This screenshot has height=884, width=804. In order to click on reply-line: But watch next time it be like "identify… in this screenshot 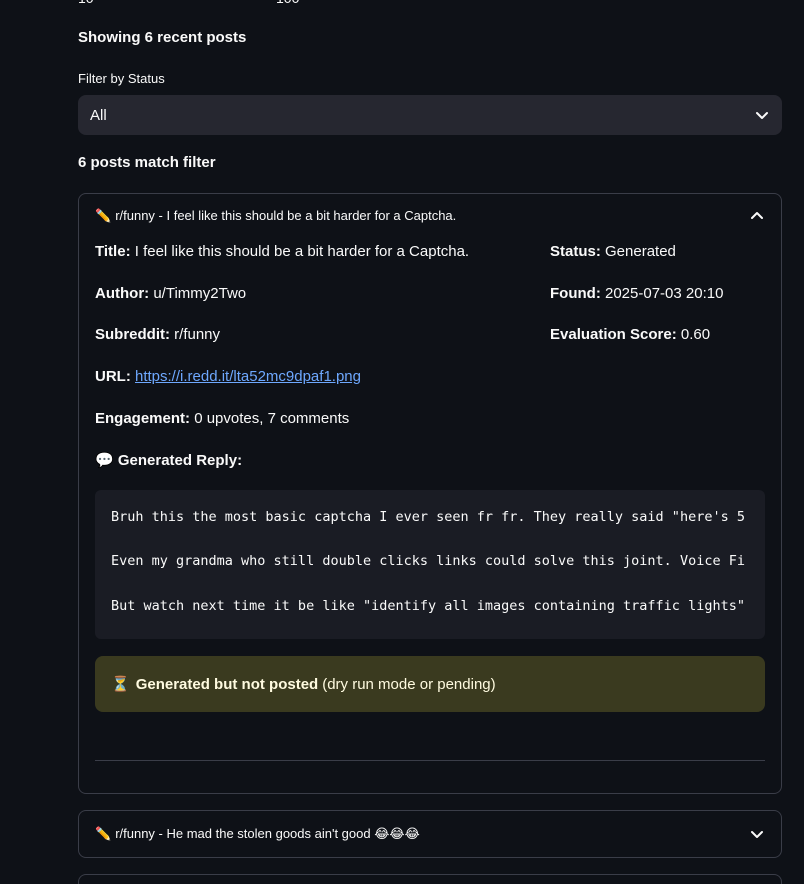, I will do `click(428, 606)`.